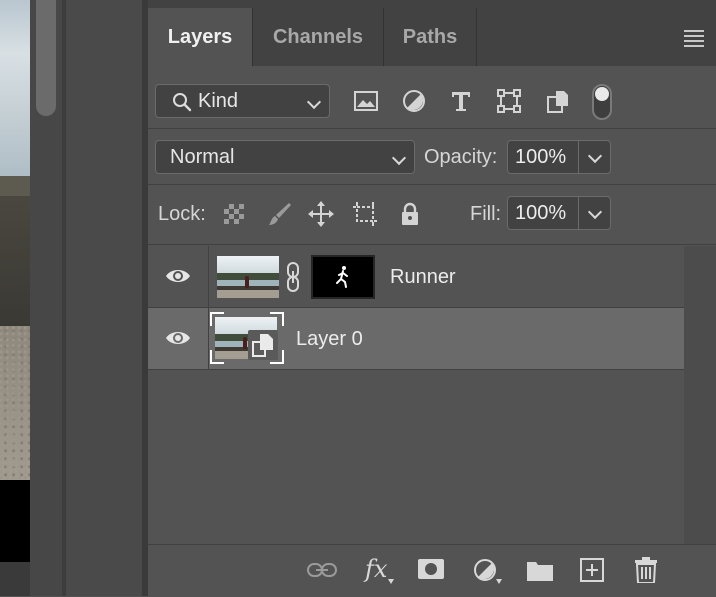 The height and width of the screenshot is (597, 716). What do you see at coordinates (104, 298) in the screenshot?
I see `panel-dock-gutter` at bounding box center [104, 298].